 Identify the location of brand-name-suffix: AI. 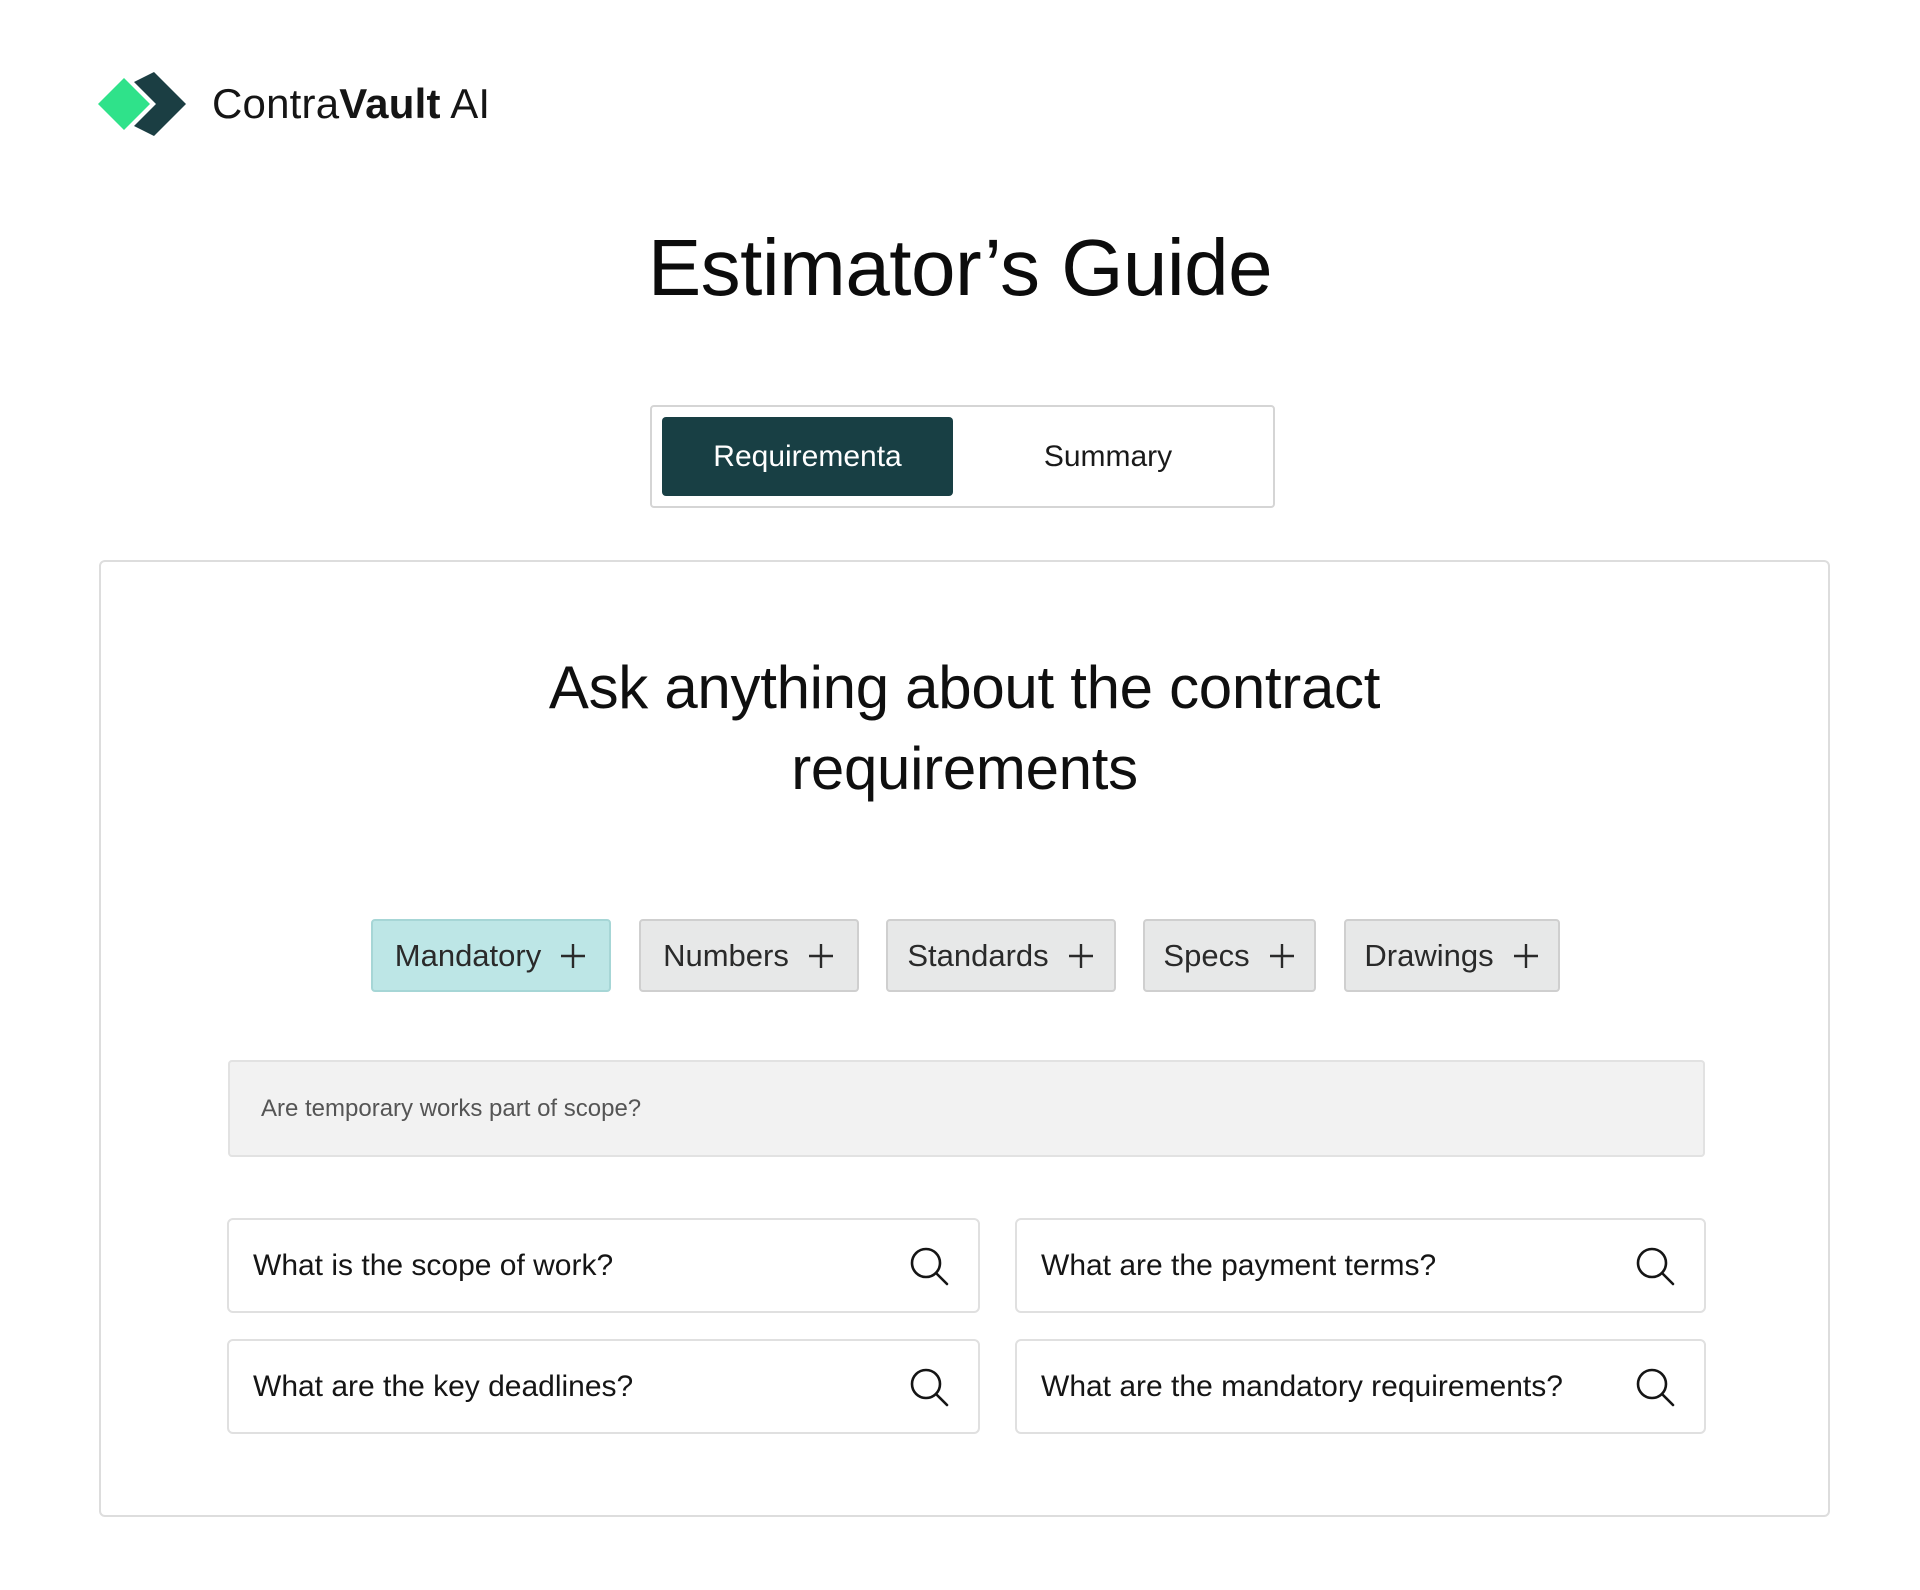
(465, 103).